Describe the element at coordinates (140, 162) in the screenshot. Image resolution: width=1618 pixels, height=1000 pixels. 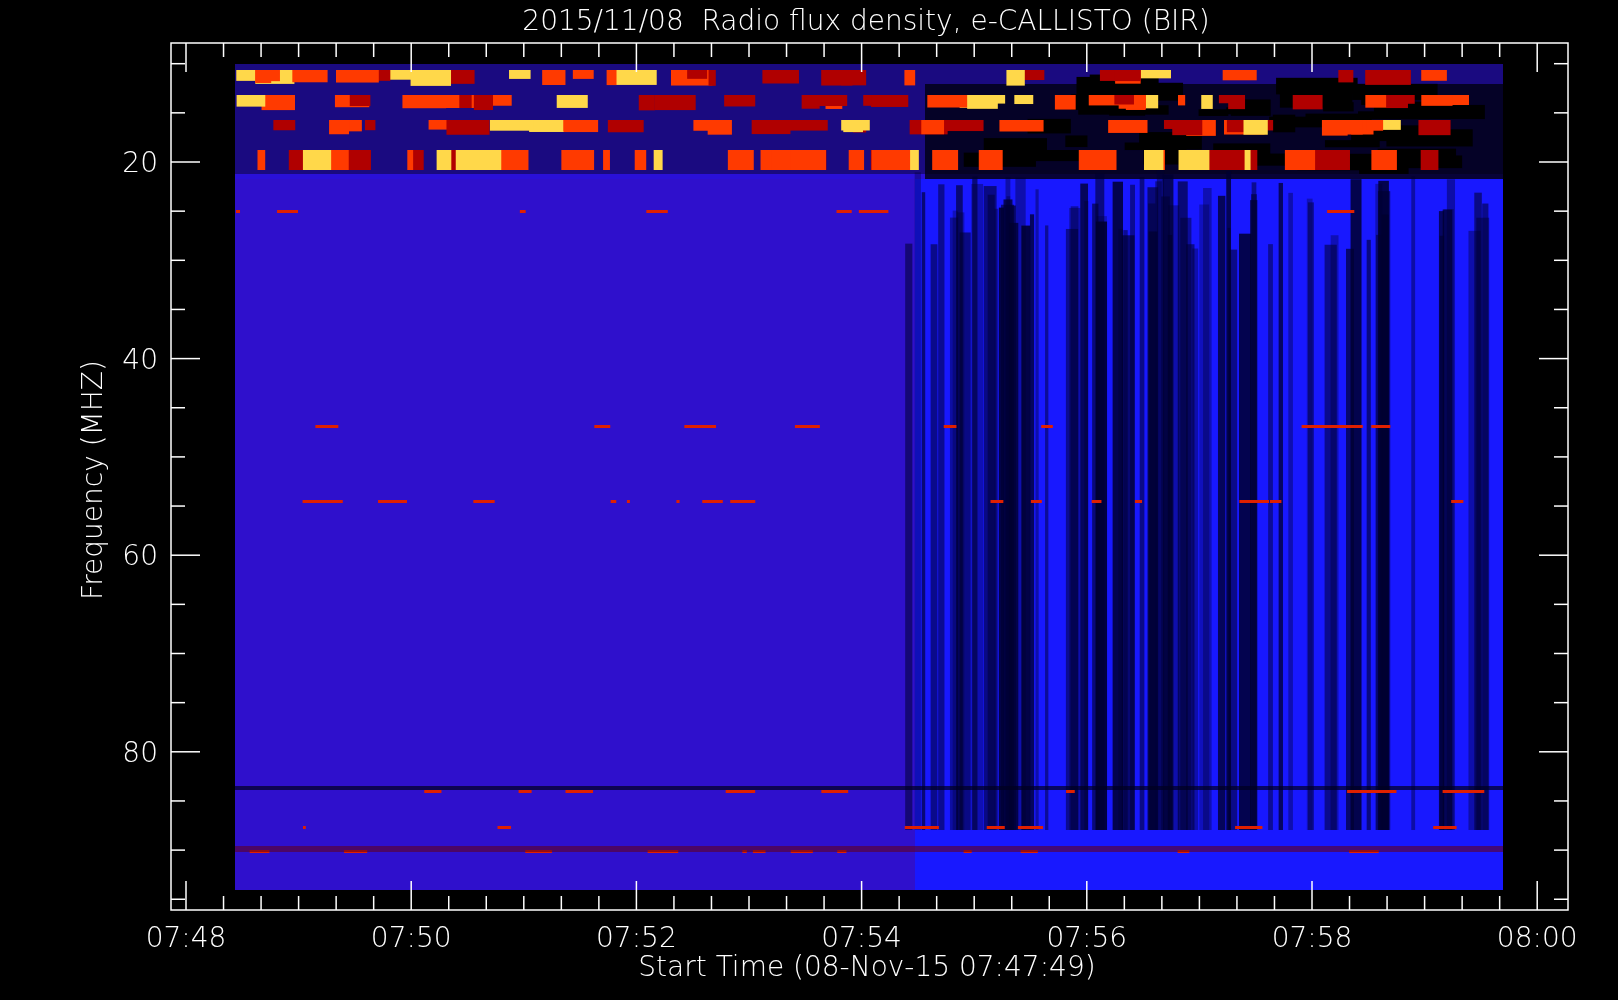
I see `y-tick-label: 20` at that location.